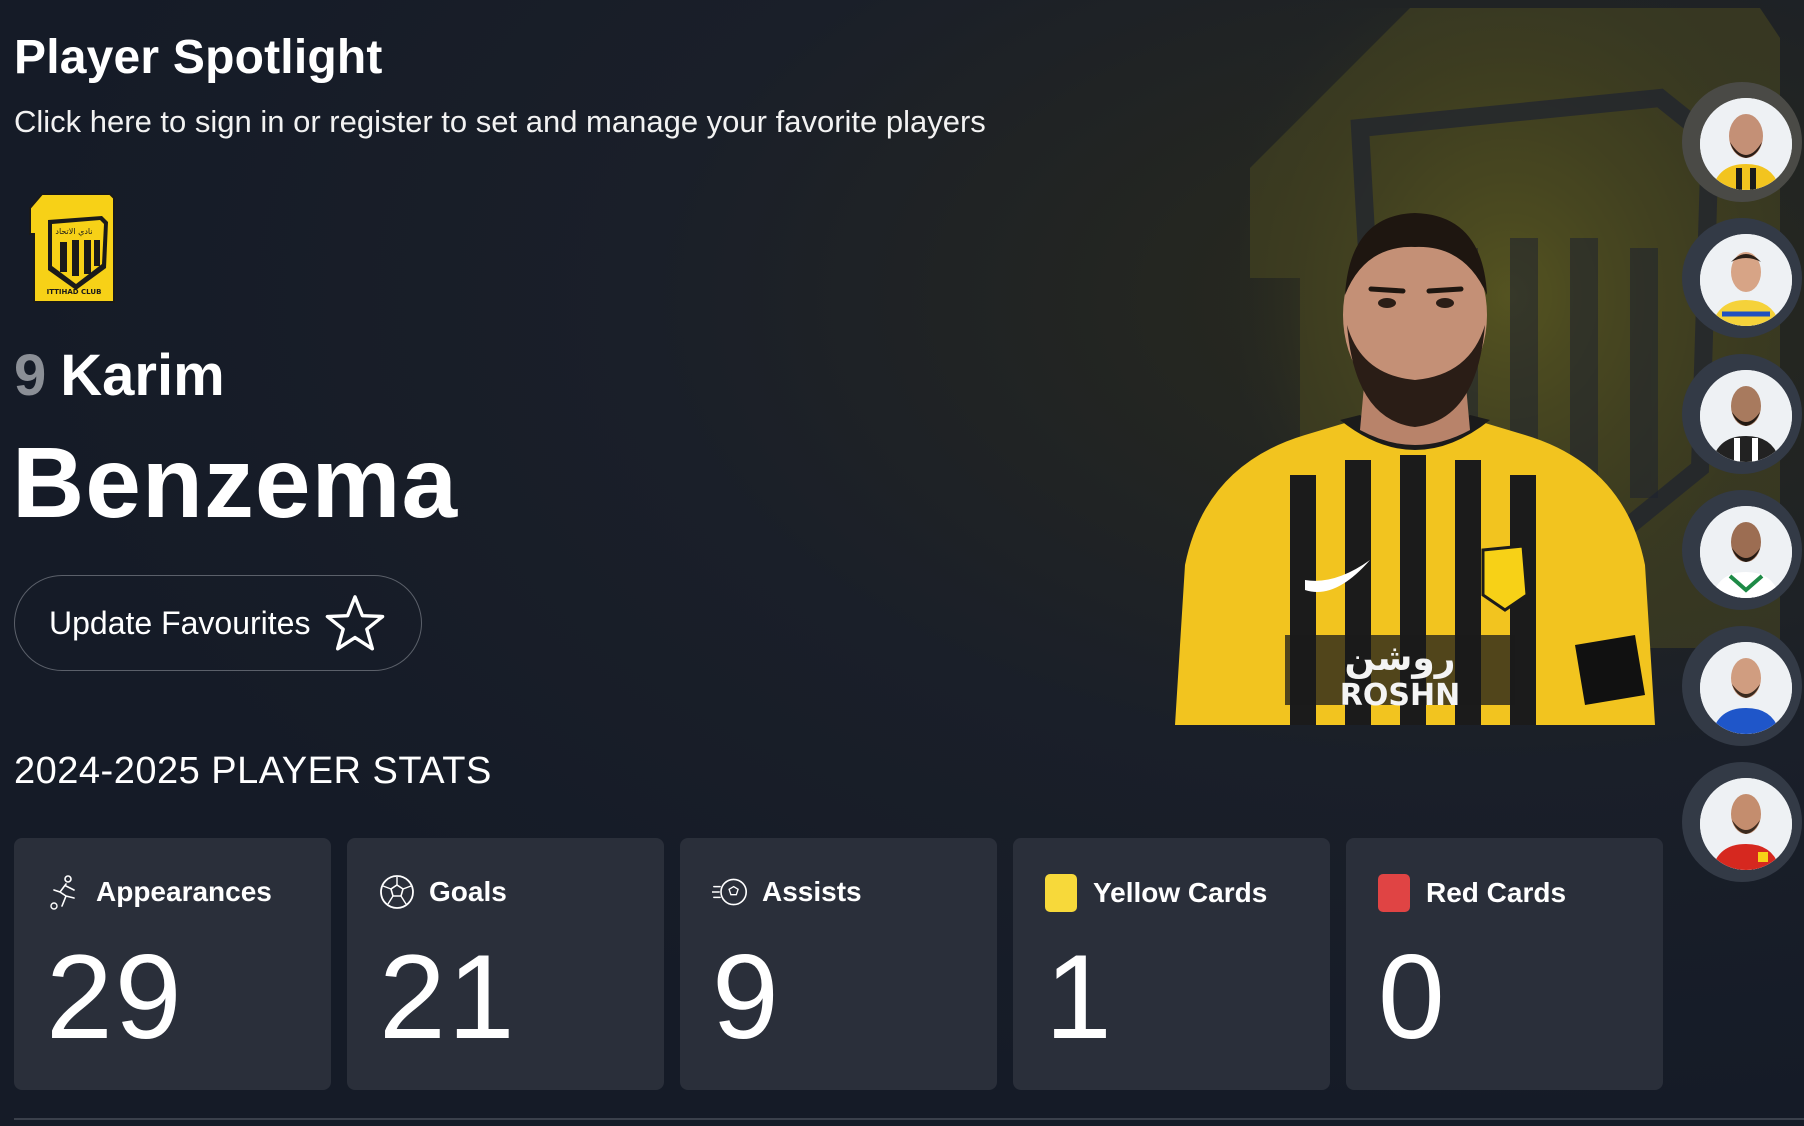  I want to click on stat-card-red-cards: Red Cards 0, so click(1504, 964).